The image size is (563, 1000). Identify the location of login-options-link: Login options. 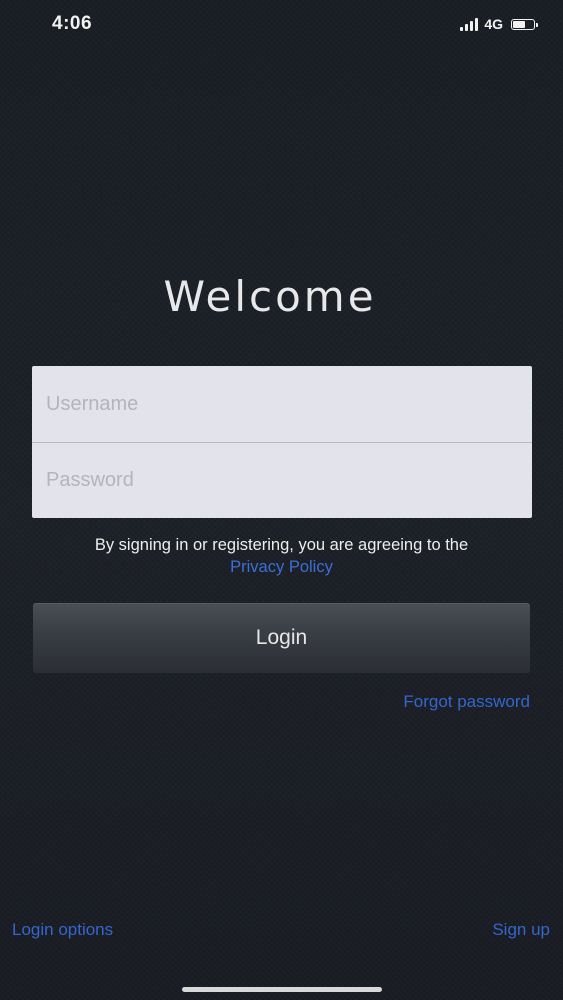
(62, 930).